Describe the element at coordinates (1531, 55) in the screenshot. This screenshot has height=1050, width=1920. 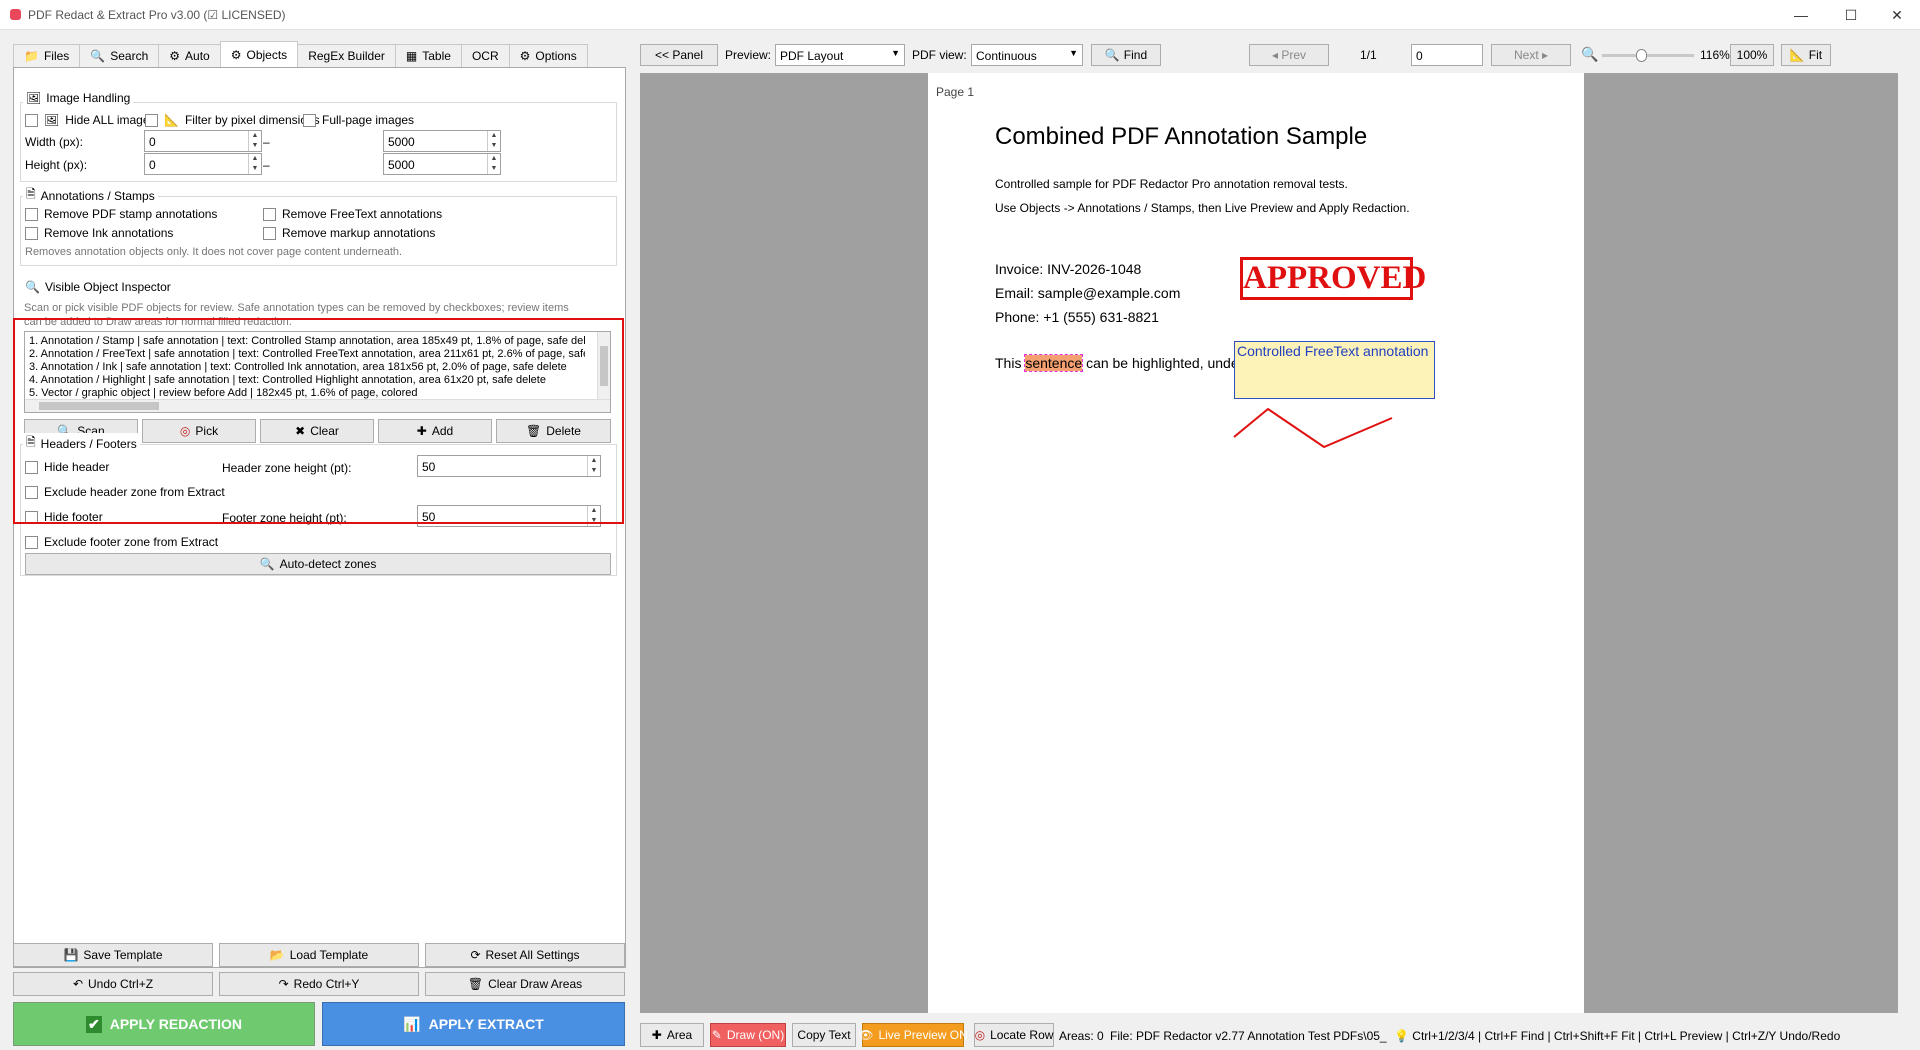
I see `next-page-button: Next ▸` at that location.